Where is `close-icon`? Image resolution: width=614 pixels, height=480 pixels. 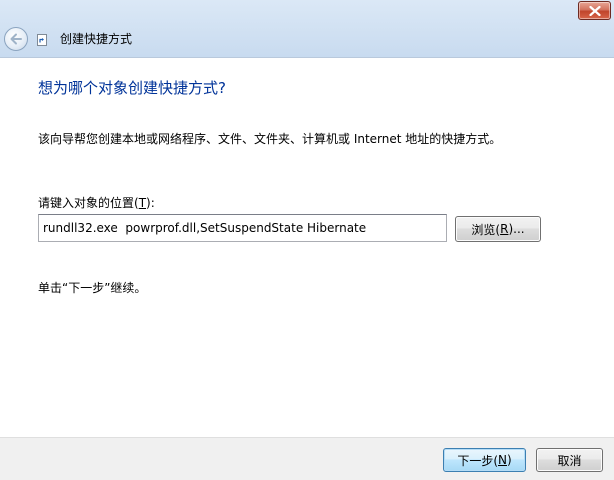 close-icon is located at coordinates (594, 10).